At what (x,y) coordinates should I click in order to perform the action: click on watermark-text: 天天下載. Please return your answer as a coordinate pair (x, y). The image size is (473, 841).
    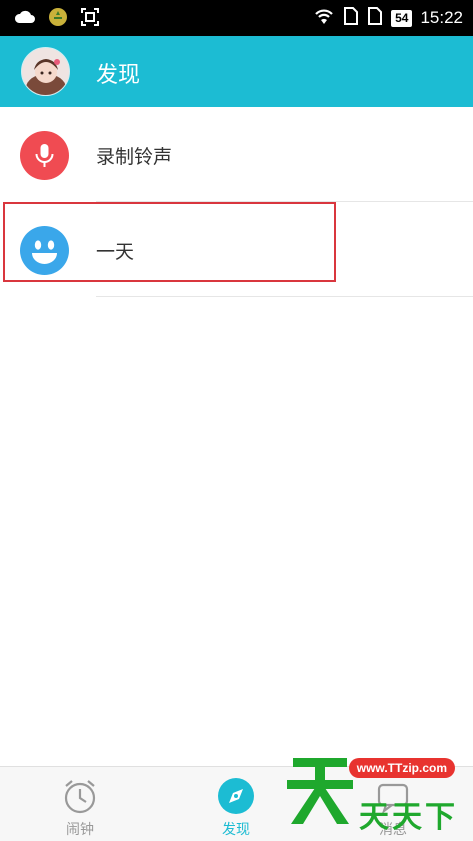
    Looking at the image, I should click on (408, 817).